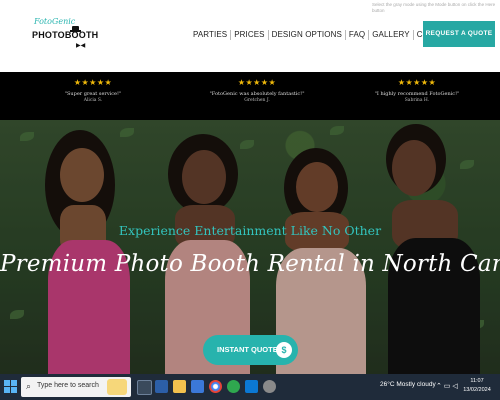  Describe the element at coordinates (197, 386) in the screenshot. I see `mail-icon` at that location.